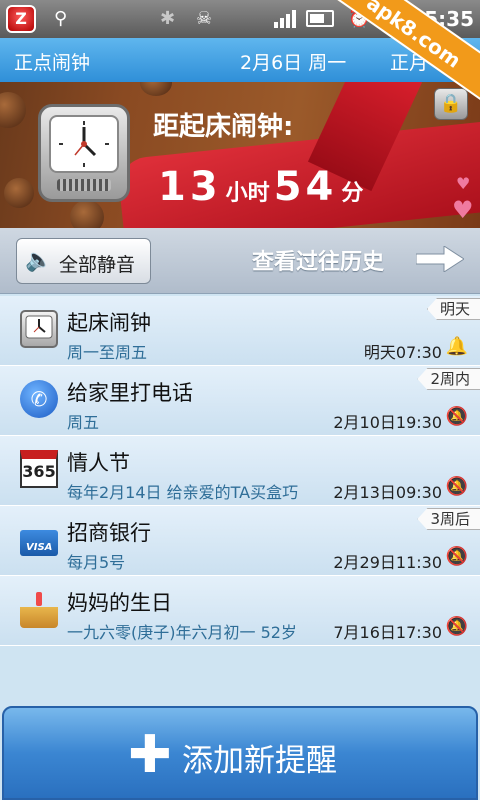  Describe the element at coordinates (83, 422) in the screenshot. I see `reminder-repeat: 周五` at that location.